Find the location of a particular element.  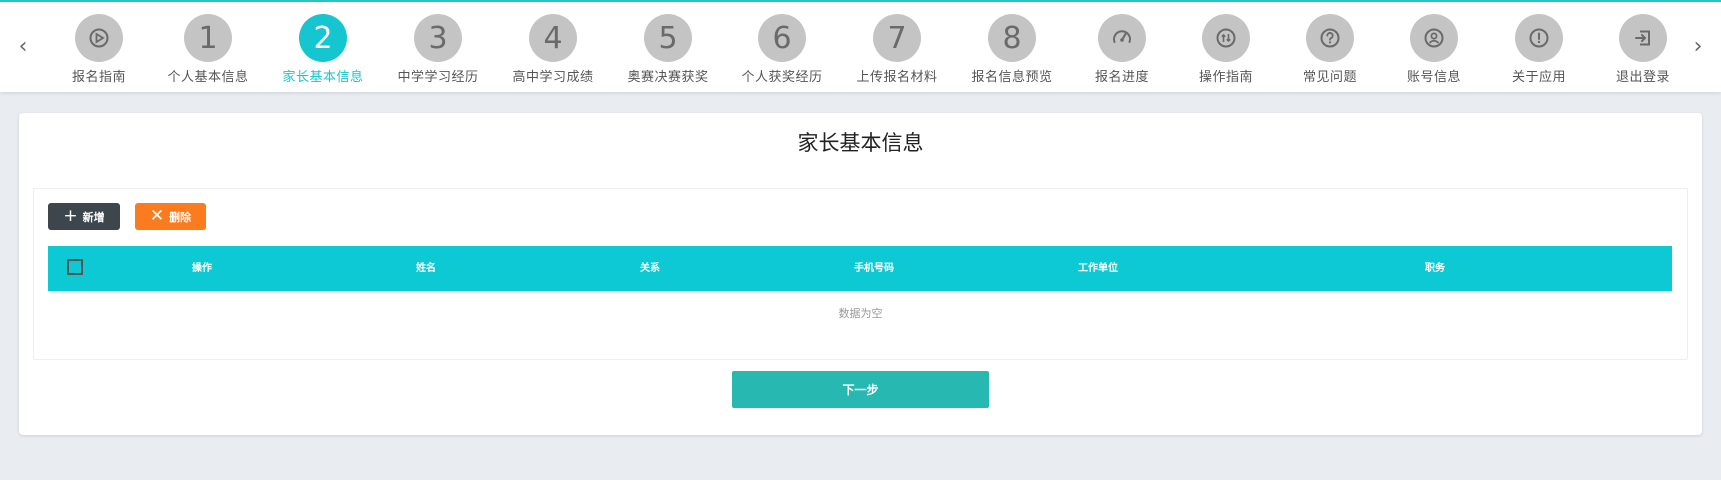

step-guide: 报名指南 is located at coordinates (99, 49).